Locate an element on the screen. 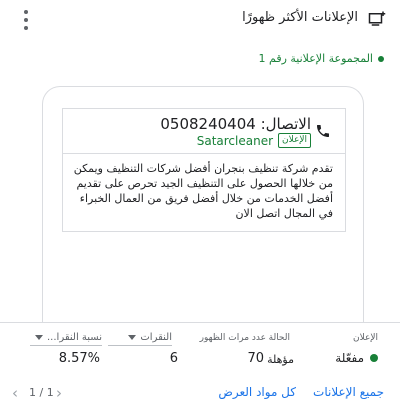 This screenshot has width=400, height=413. status-dot-icon is located at coordinates (381, 58).